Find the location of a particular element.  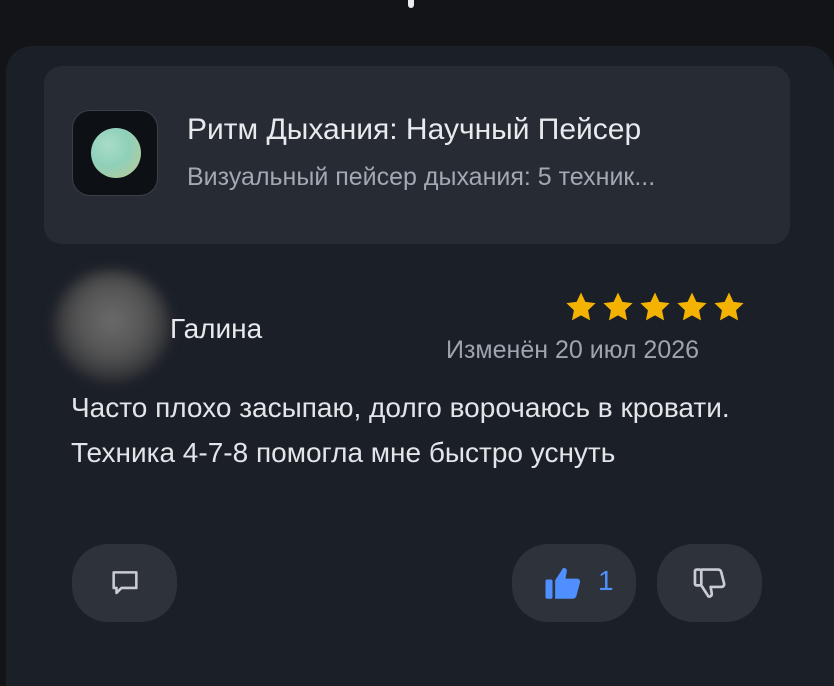

like-button: 1 is located at coordinates (574, 583).